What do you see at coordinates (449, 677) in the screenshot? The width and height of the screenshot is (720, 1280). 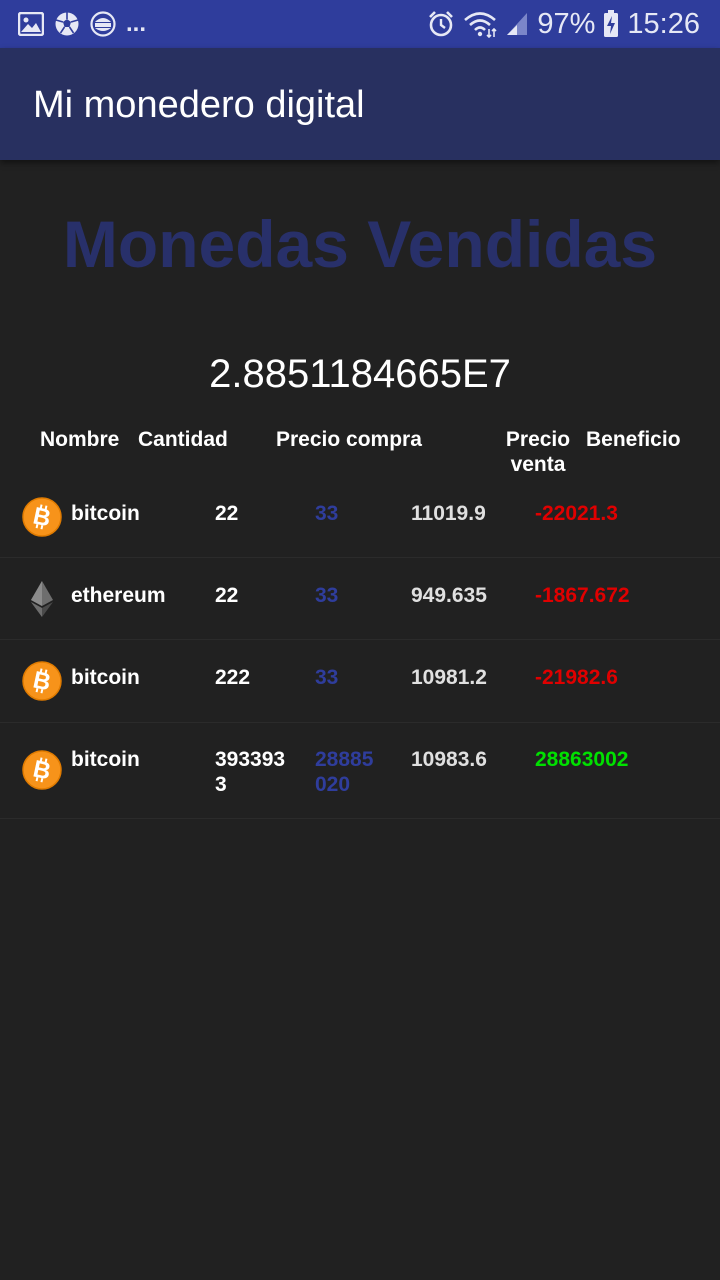 I see `row-precio-venta: 10981.2` at bounding box center [449, 677].